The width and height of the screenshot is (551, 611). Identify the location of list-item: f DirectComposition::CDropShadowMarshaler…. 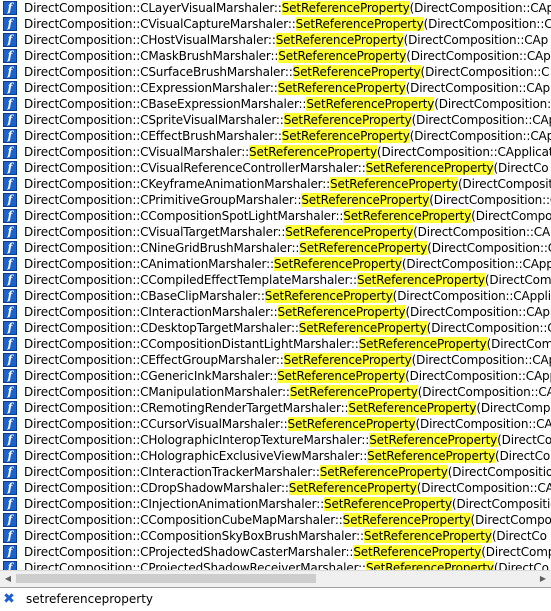
(275, 488).